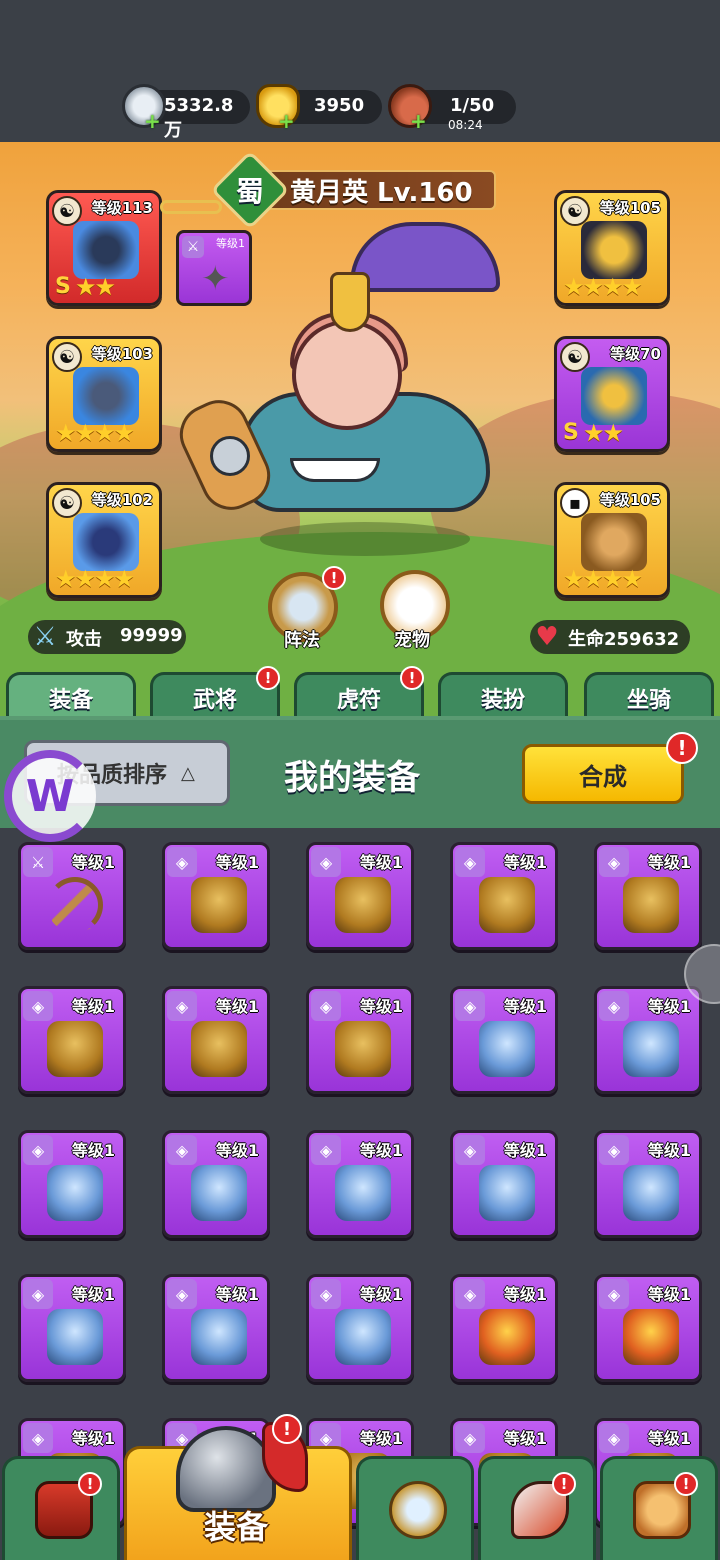 Image resolution: width=720 pixels, height=1560 pixels. What do you see at coordinates (319, 107) in the screenshot?
I see `gold-currency: 3950 +` at bounding box center [319, 107].